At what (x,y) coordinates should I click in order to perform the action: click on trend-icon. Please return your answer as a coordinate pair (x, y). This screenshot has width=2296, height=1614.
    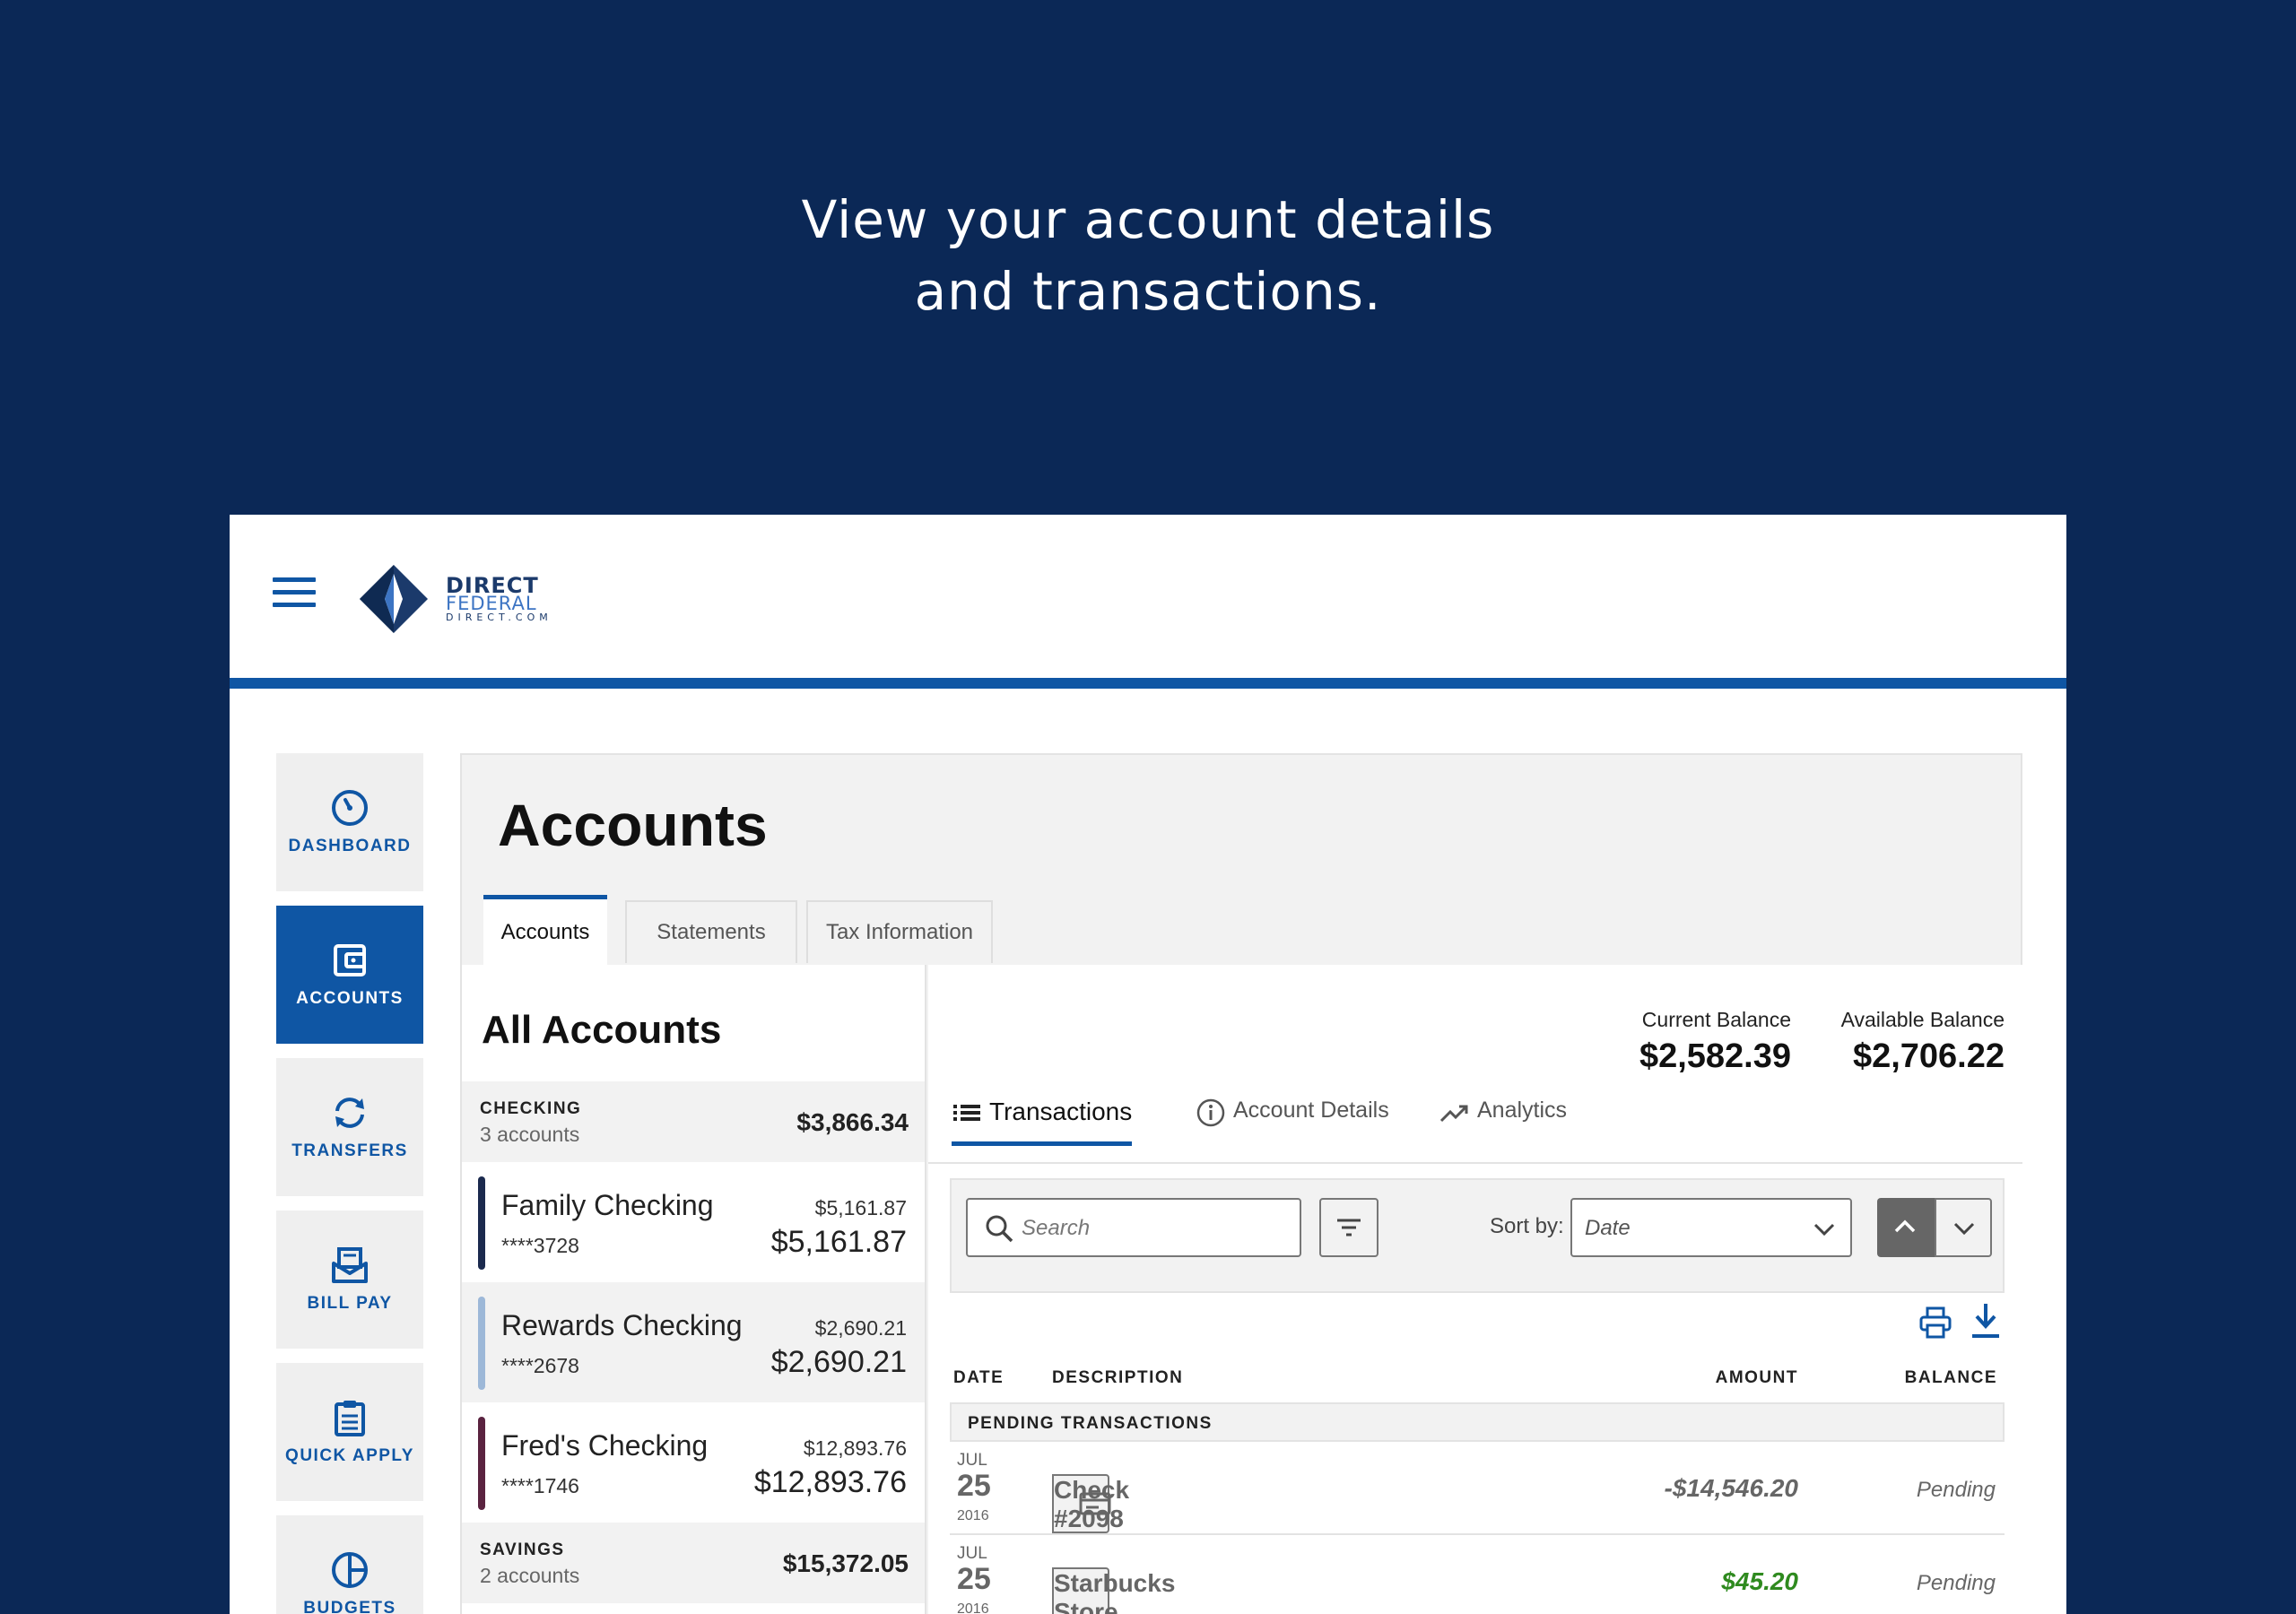
    Looking at the image, I should click on (1453, 1114).